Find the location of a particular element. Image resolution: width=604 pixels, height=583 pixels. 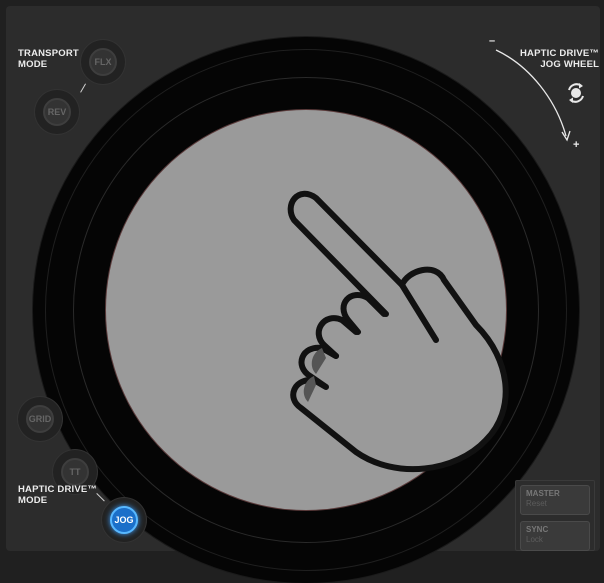

minus-sign: – is located at coordinates (492, 41).